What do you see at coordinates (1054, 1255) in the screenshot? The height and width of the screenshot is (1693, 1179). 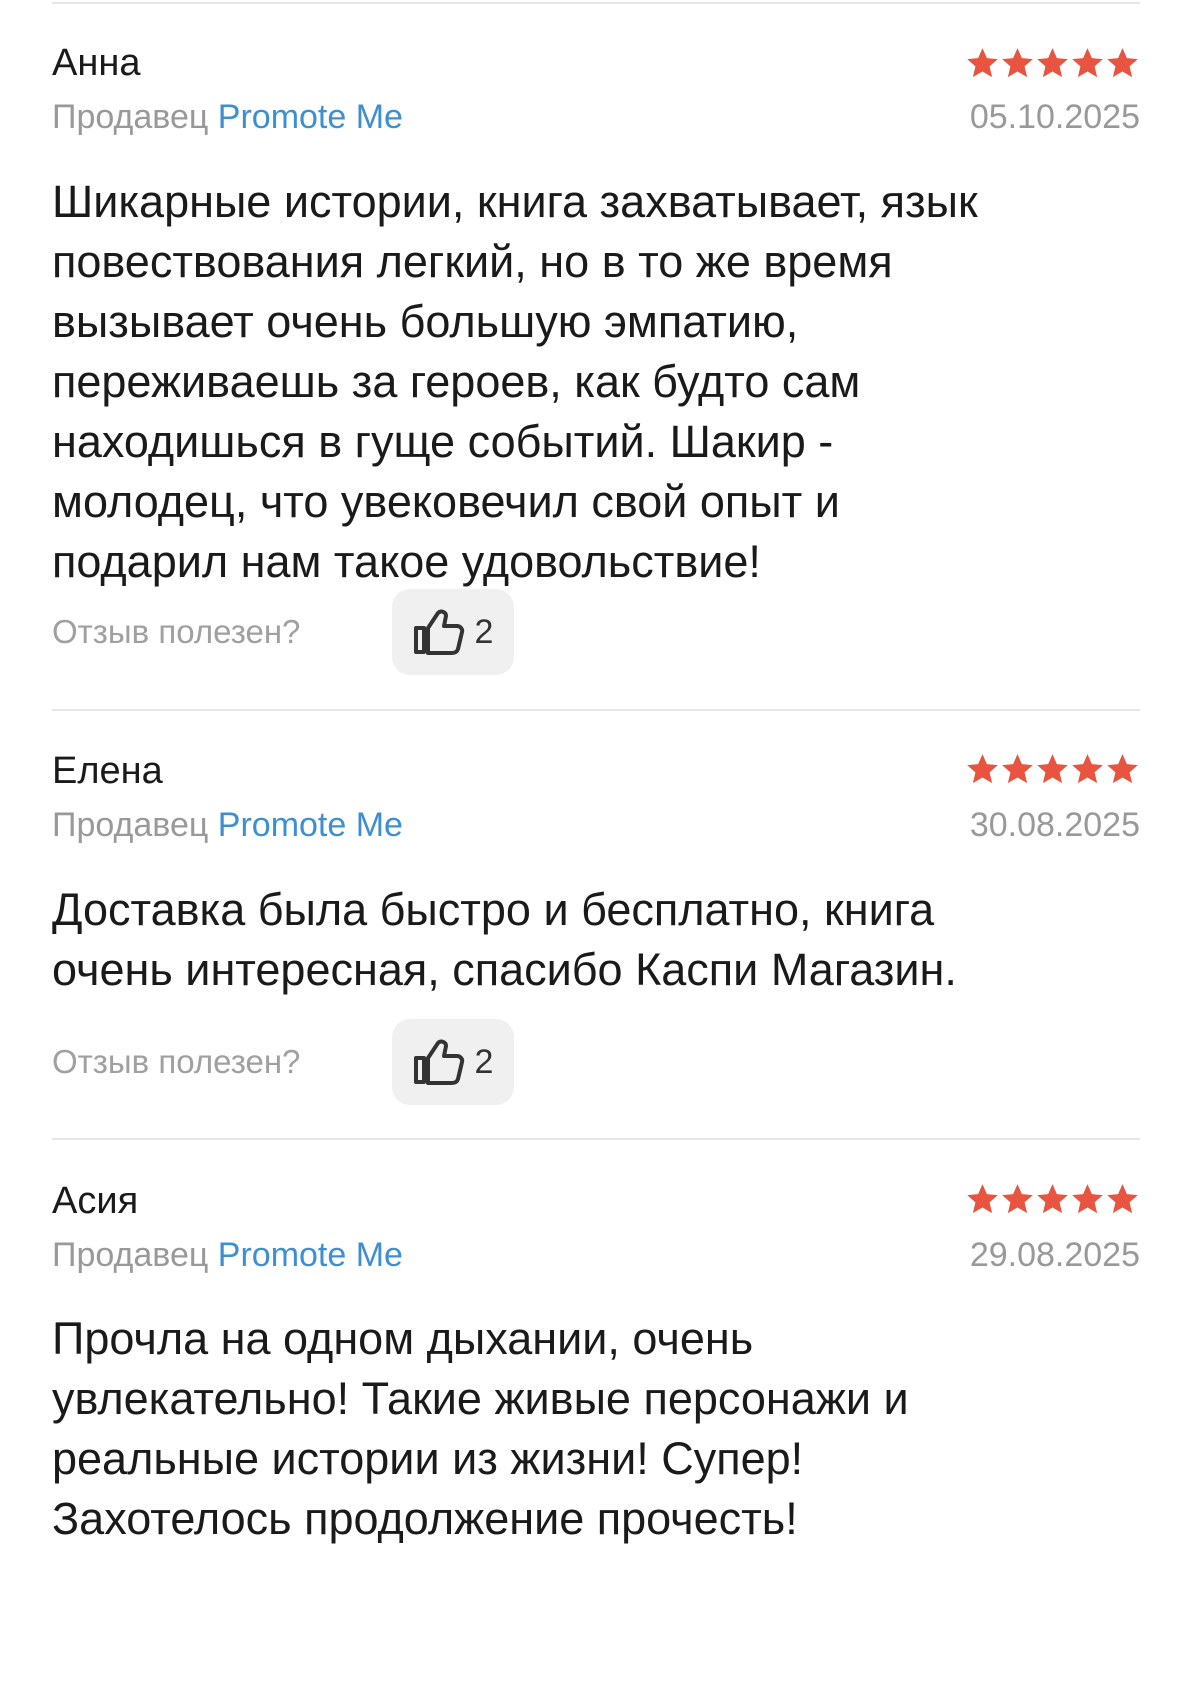 I see `review-date: 29.08.2025` at bounding box center [1054, 1255].